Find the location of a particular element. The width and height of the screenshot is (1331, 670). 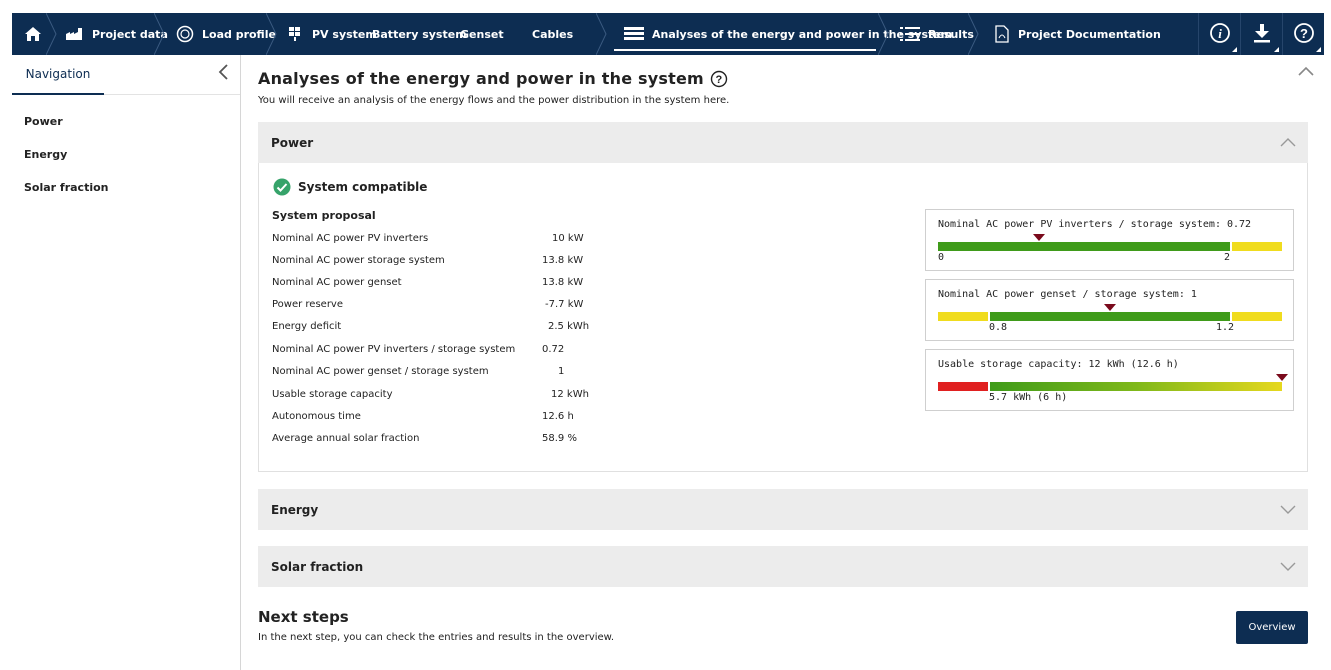

proposal-row: Power reserve -7.7 kW is located at coordinates (437, 306).